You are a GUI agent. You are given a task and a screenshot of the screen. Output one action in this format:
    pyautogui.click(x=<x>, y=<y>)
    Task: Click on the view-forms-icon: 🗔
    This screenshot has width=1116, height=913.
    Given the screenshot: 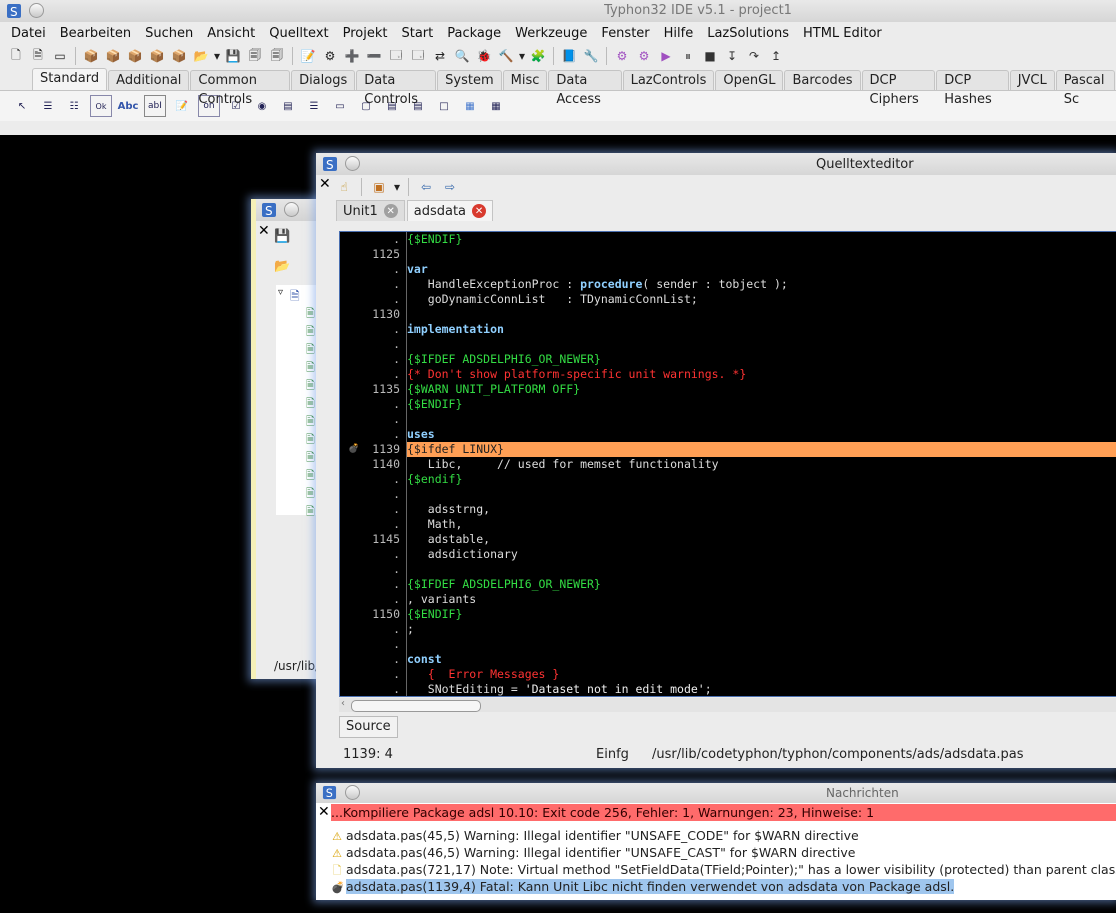 What is the action you would take?
    pyautogui.click(x=418, y=56)
    